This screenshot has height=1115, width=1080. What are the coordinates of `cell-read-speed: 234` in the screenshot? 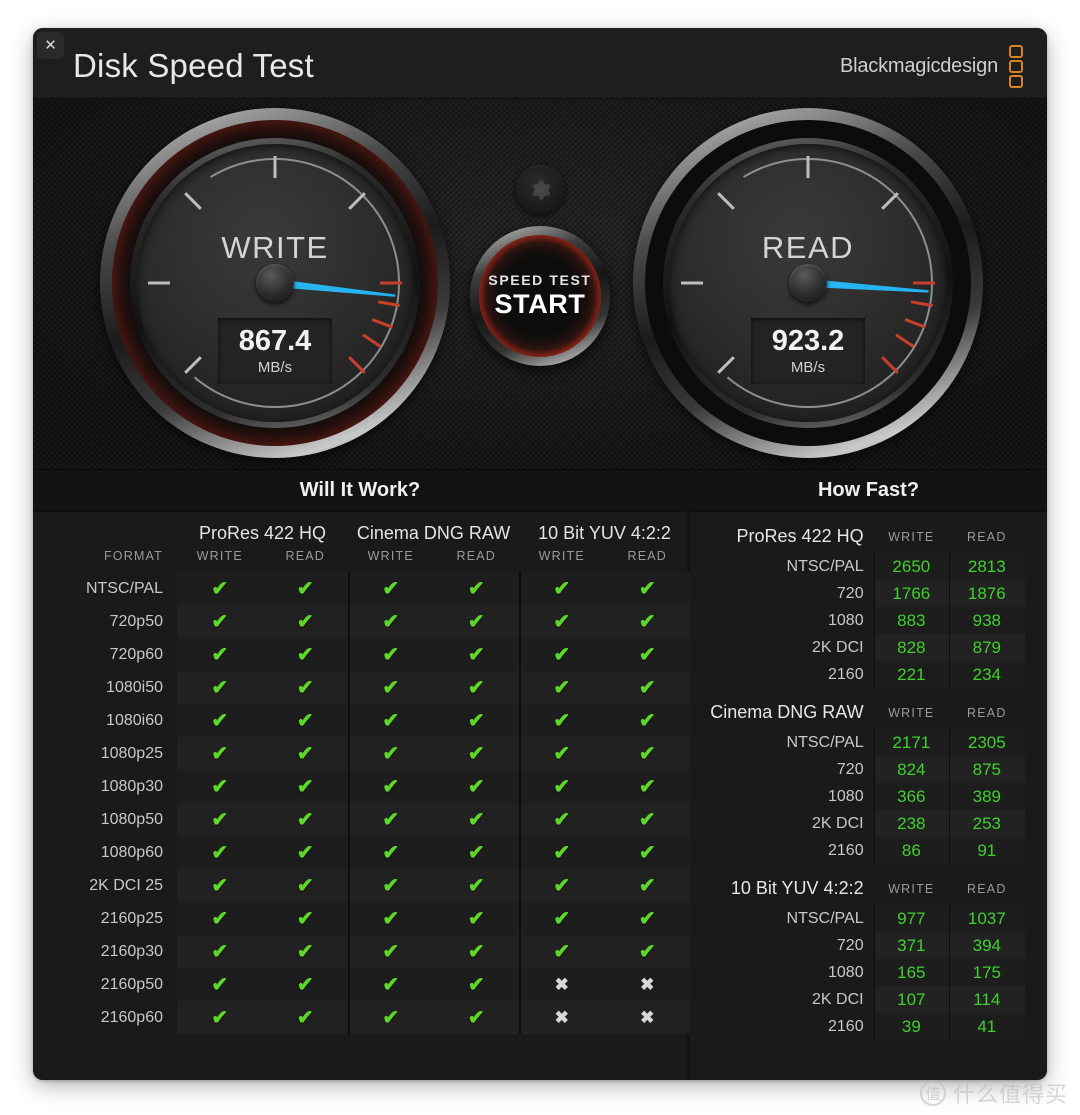 It's located at (987, 674).